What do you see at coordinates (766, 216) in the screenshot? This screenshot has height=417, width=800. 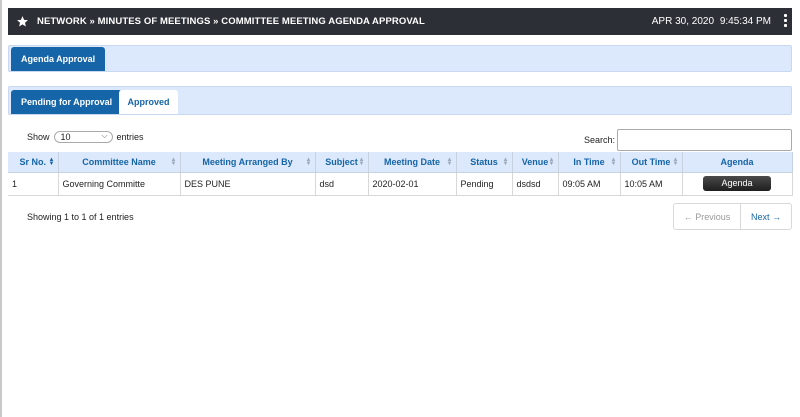 I see `next-button: Next →` at bounding box center [766, 216].